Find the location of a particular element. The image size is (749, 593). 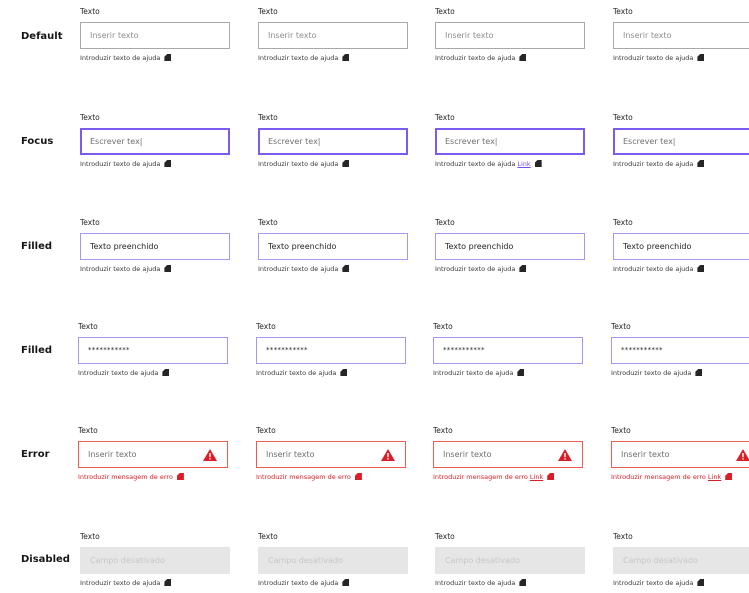

helper-link: Link is located at coordinates (523, 164).